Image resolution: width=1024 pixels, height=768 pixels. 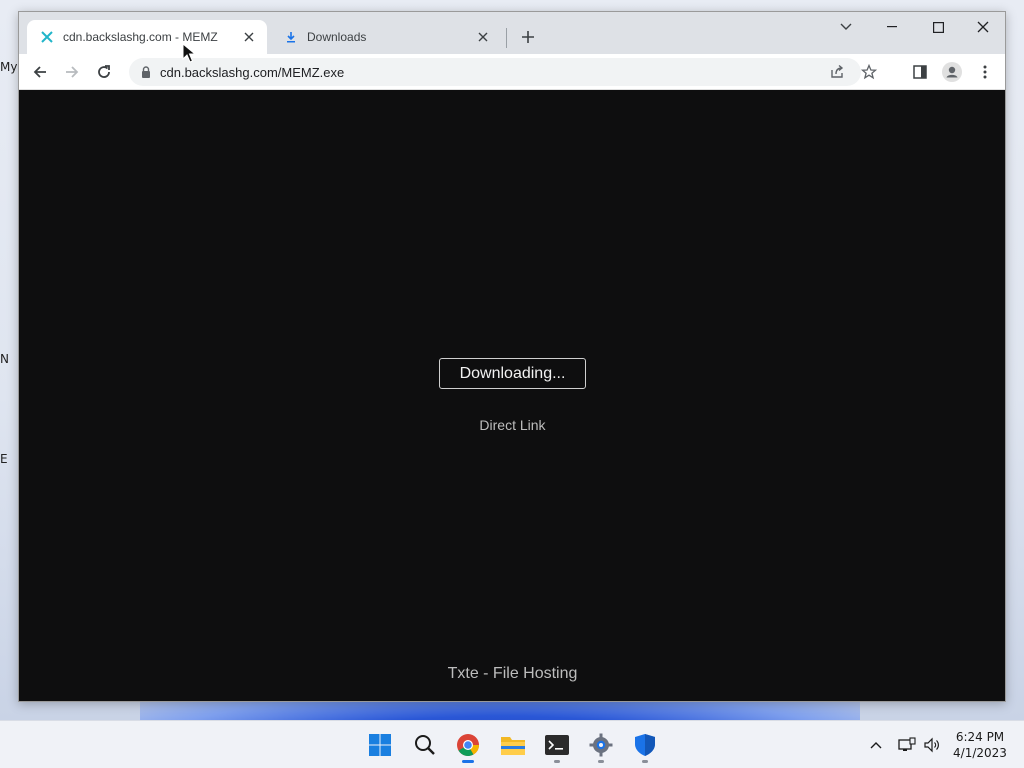 What do you see at coordinates (4, 459) in the screenshot?
I see `desktop-icon-label: E` at bounding box center [4, 459].